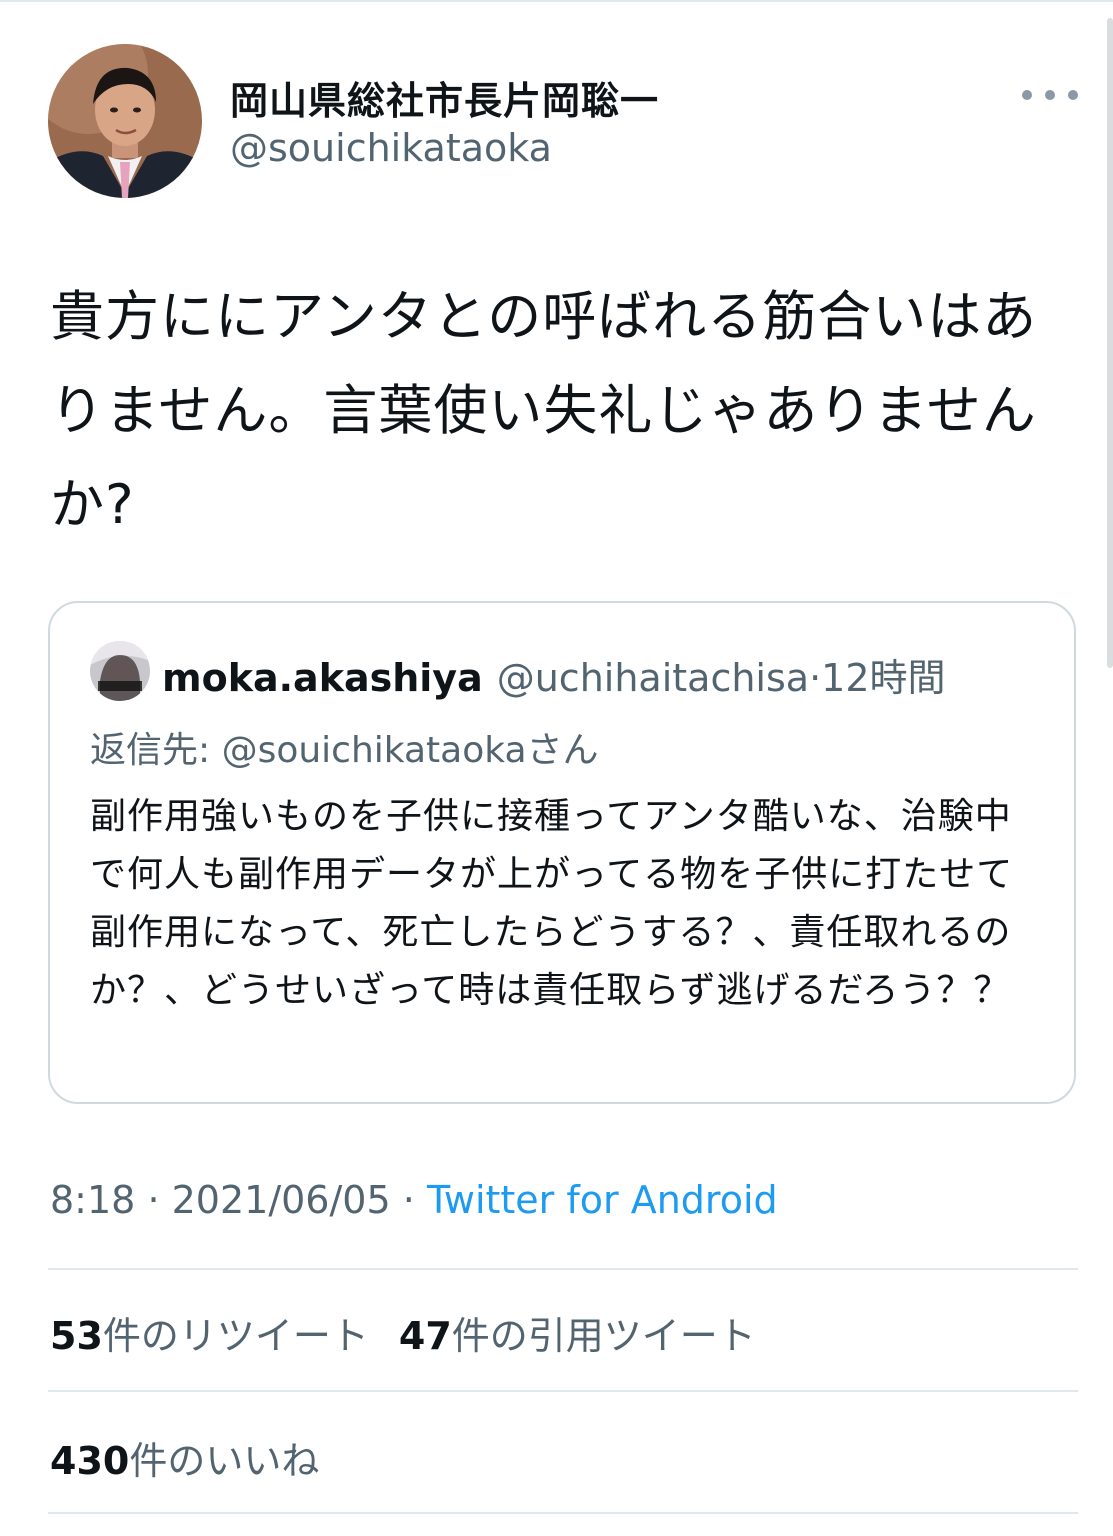 This screenshot has height=1536, width=1113. What do you see at coordinates (425, 1336) in the screenshot?
I see `quote-tweets-count: 47` at bounding box center [425, 1336].